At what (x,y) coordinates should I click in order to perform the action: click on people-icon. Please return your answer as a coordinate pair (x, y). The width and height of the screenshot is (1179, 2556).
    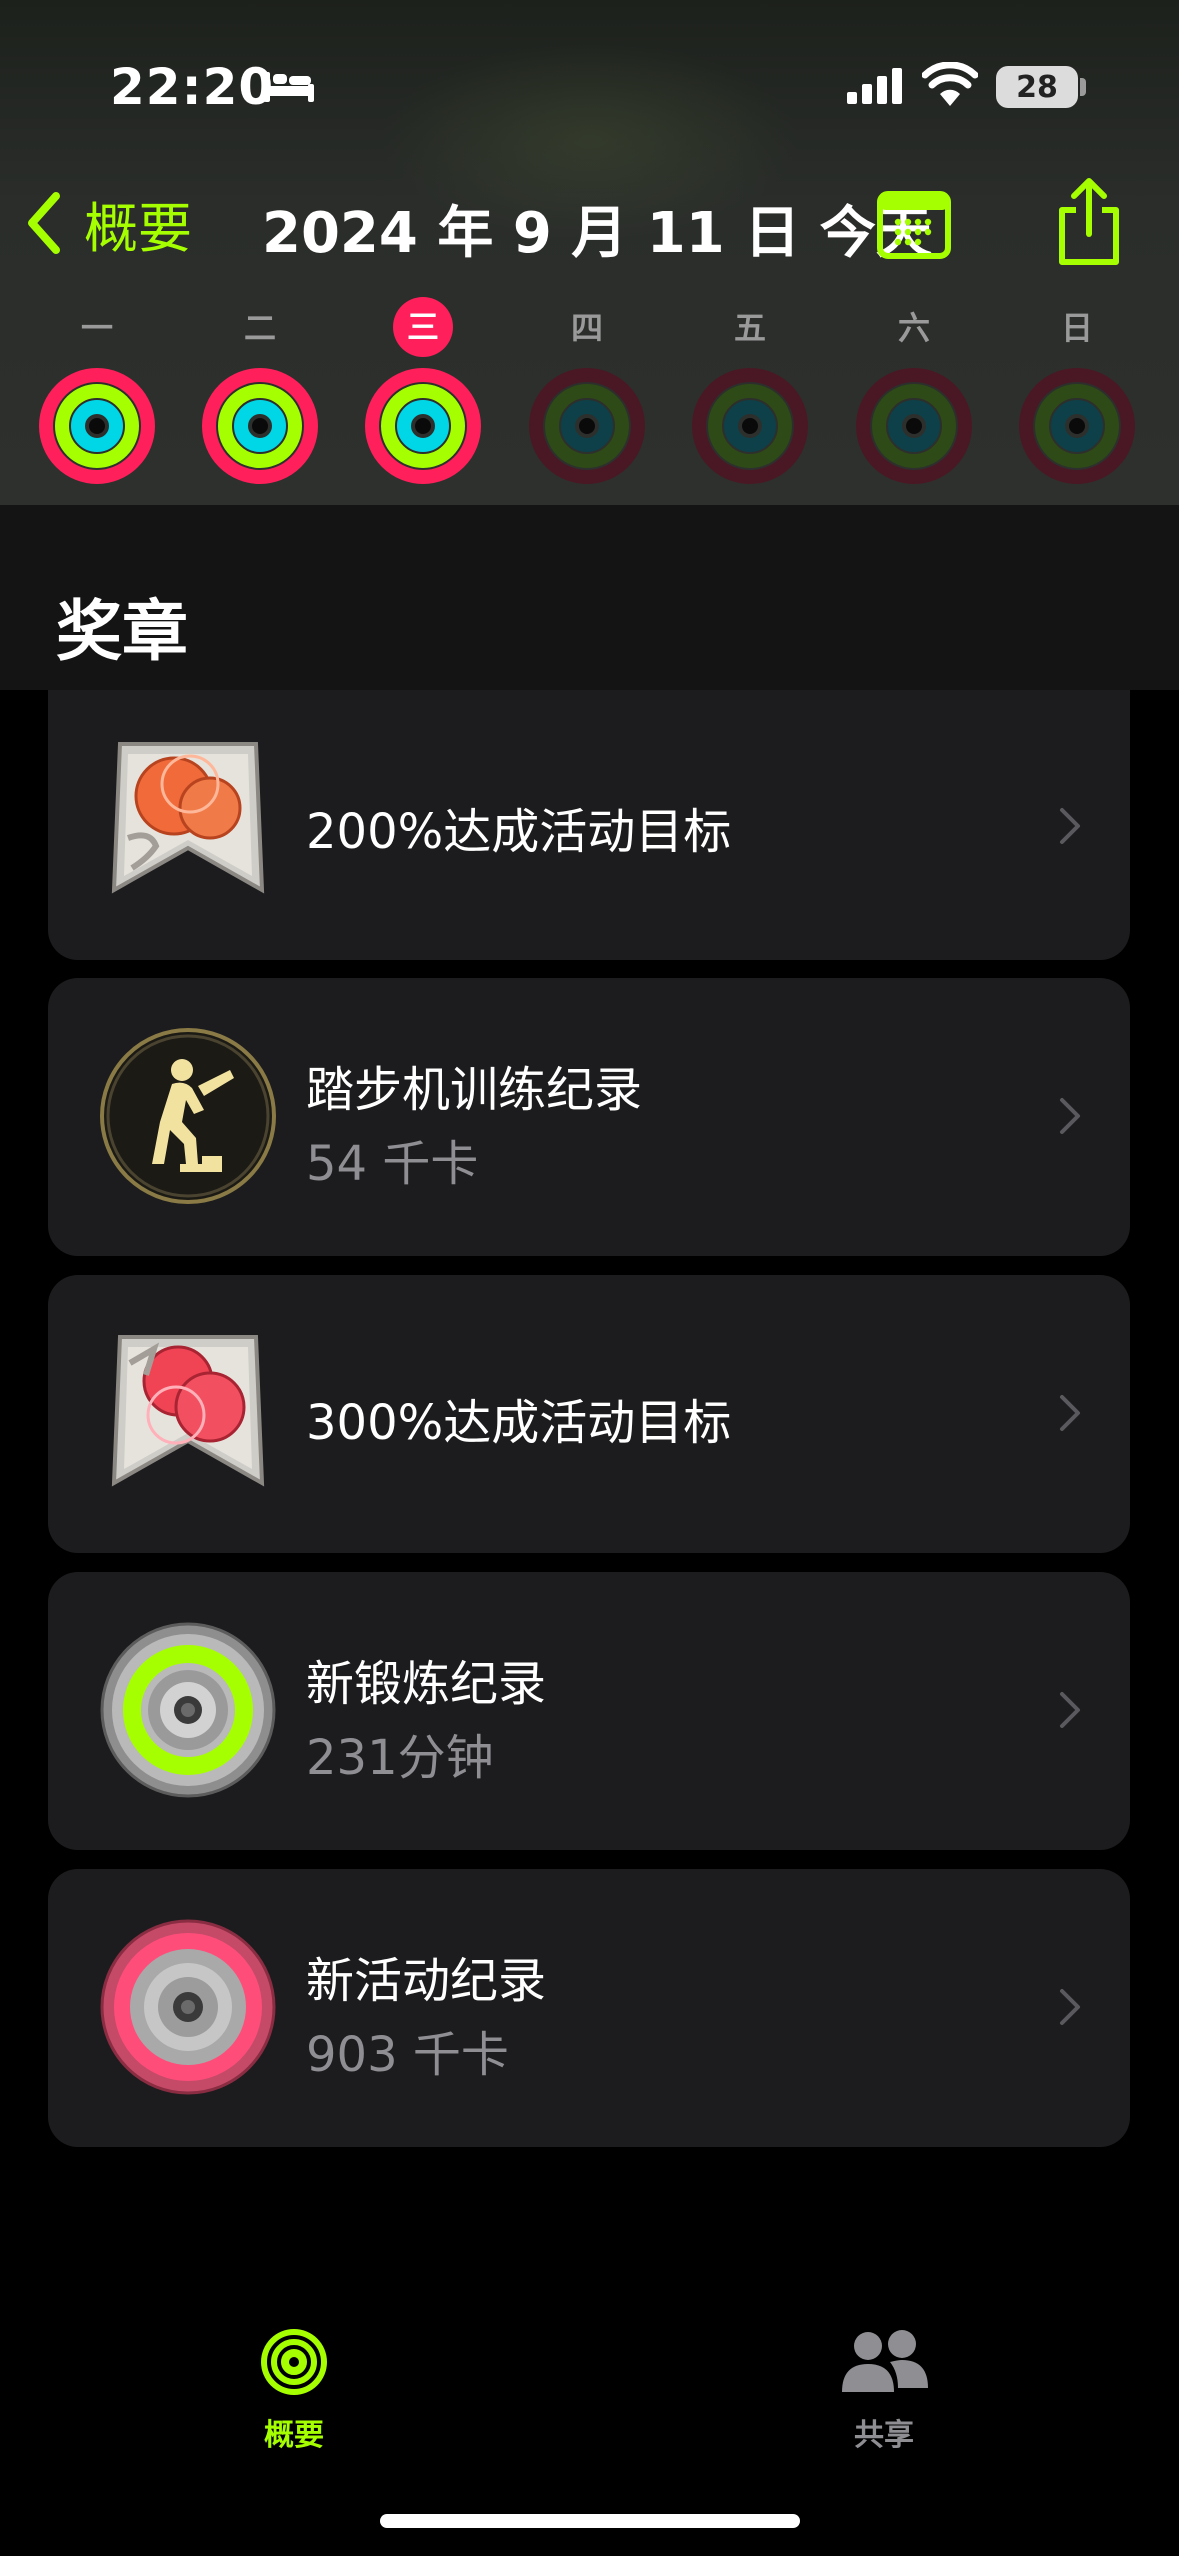
    Looking at the image, I should click on (885, 2361).